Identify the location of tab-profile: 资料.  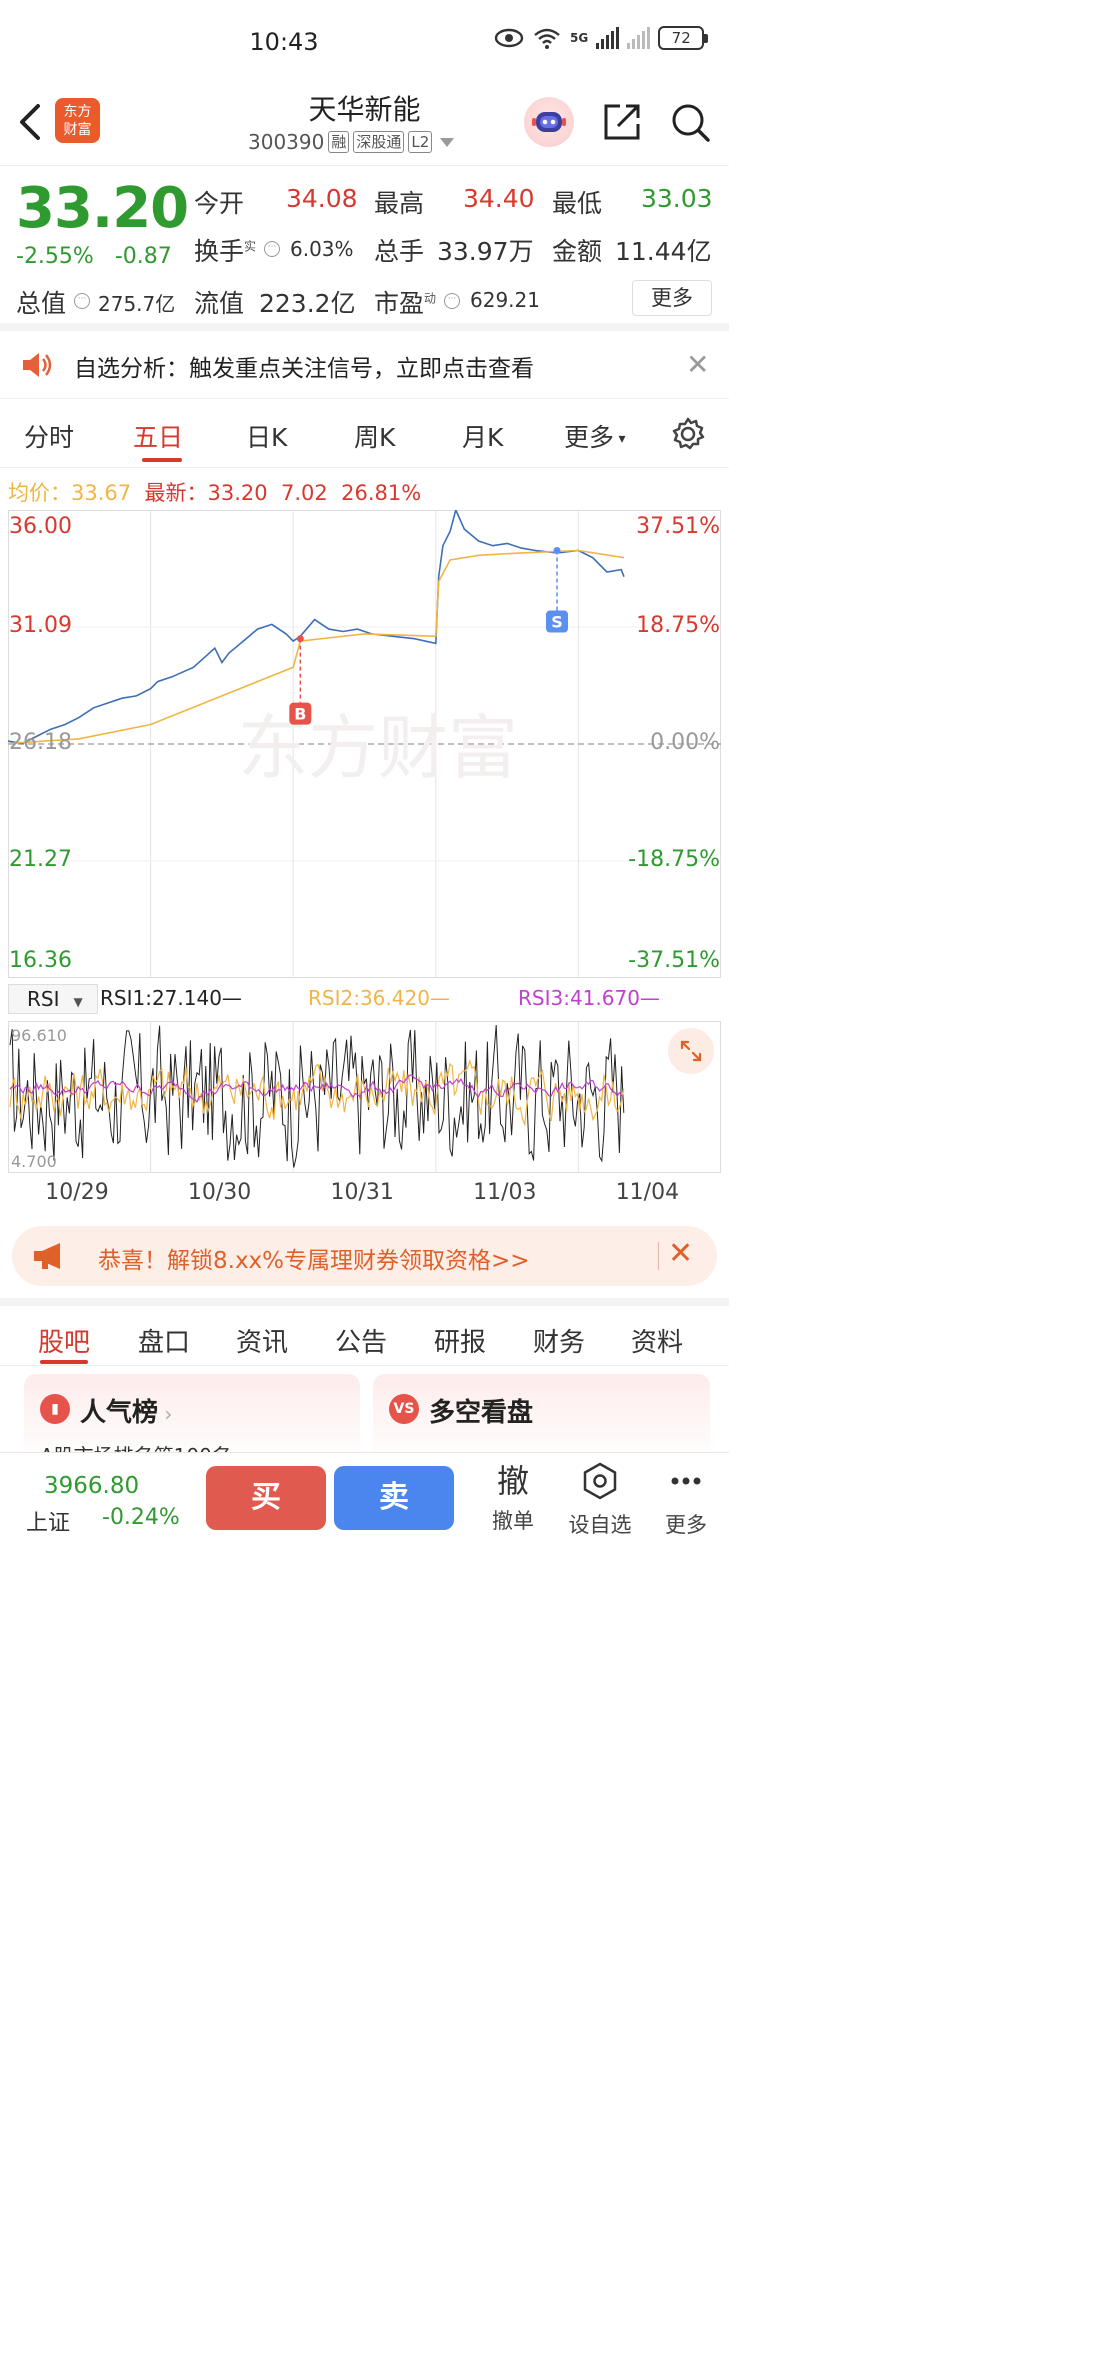
(657, 1340).